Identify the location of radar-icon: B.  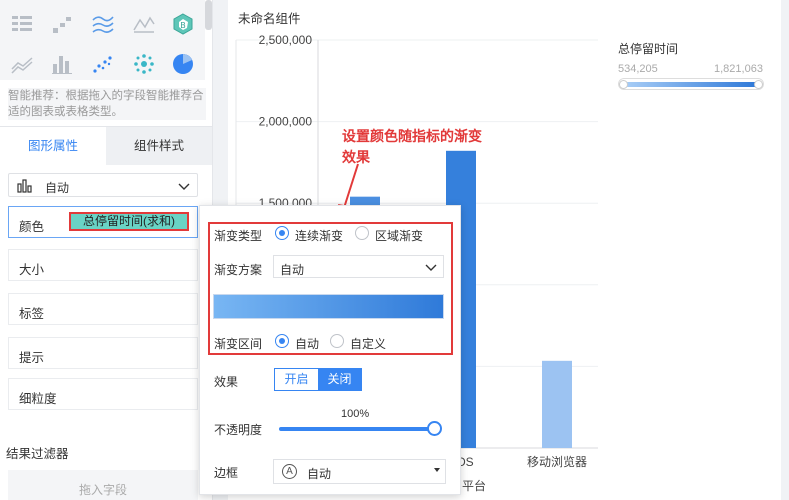
(183, 24).